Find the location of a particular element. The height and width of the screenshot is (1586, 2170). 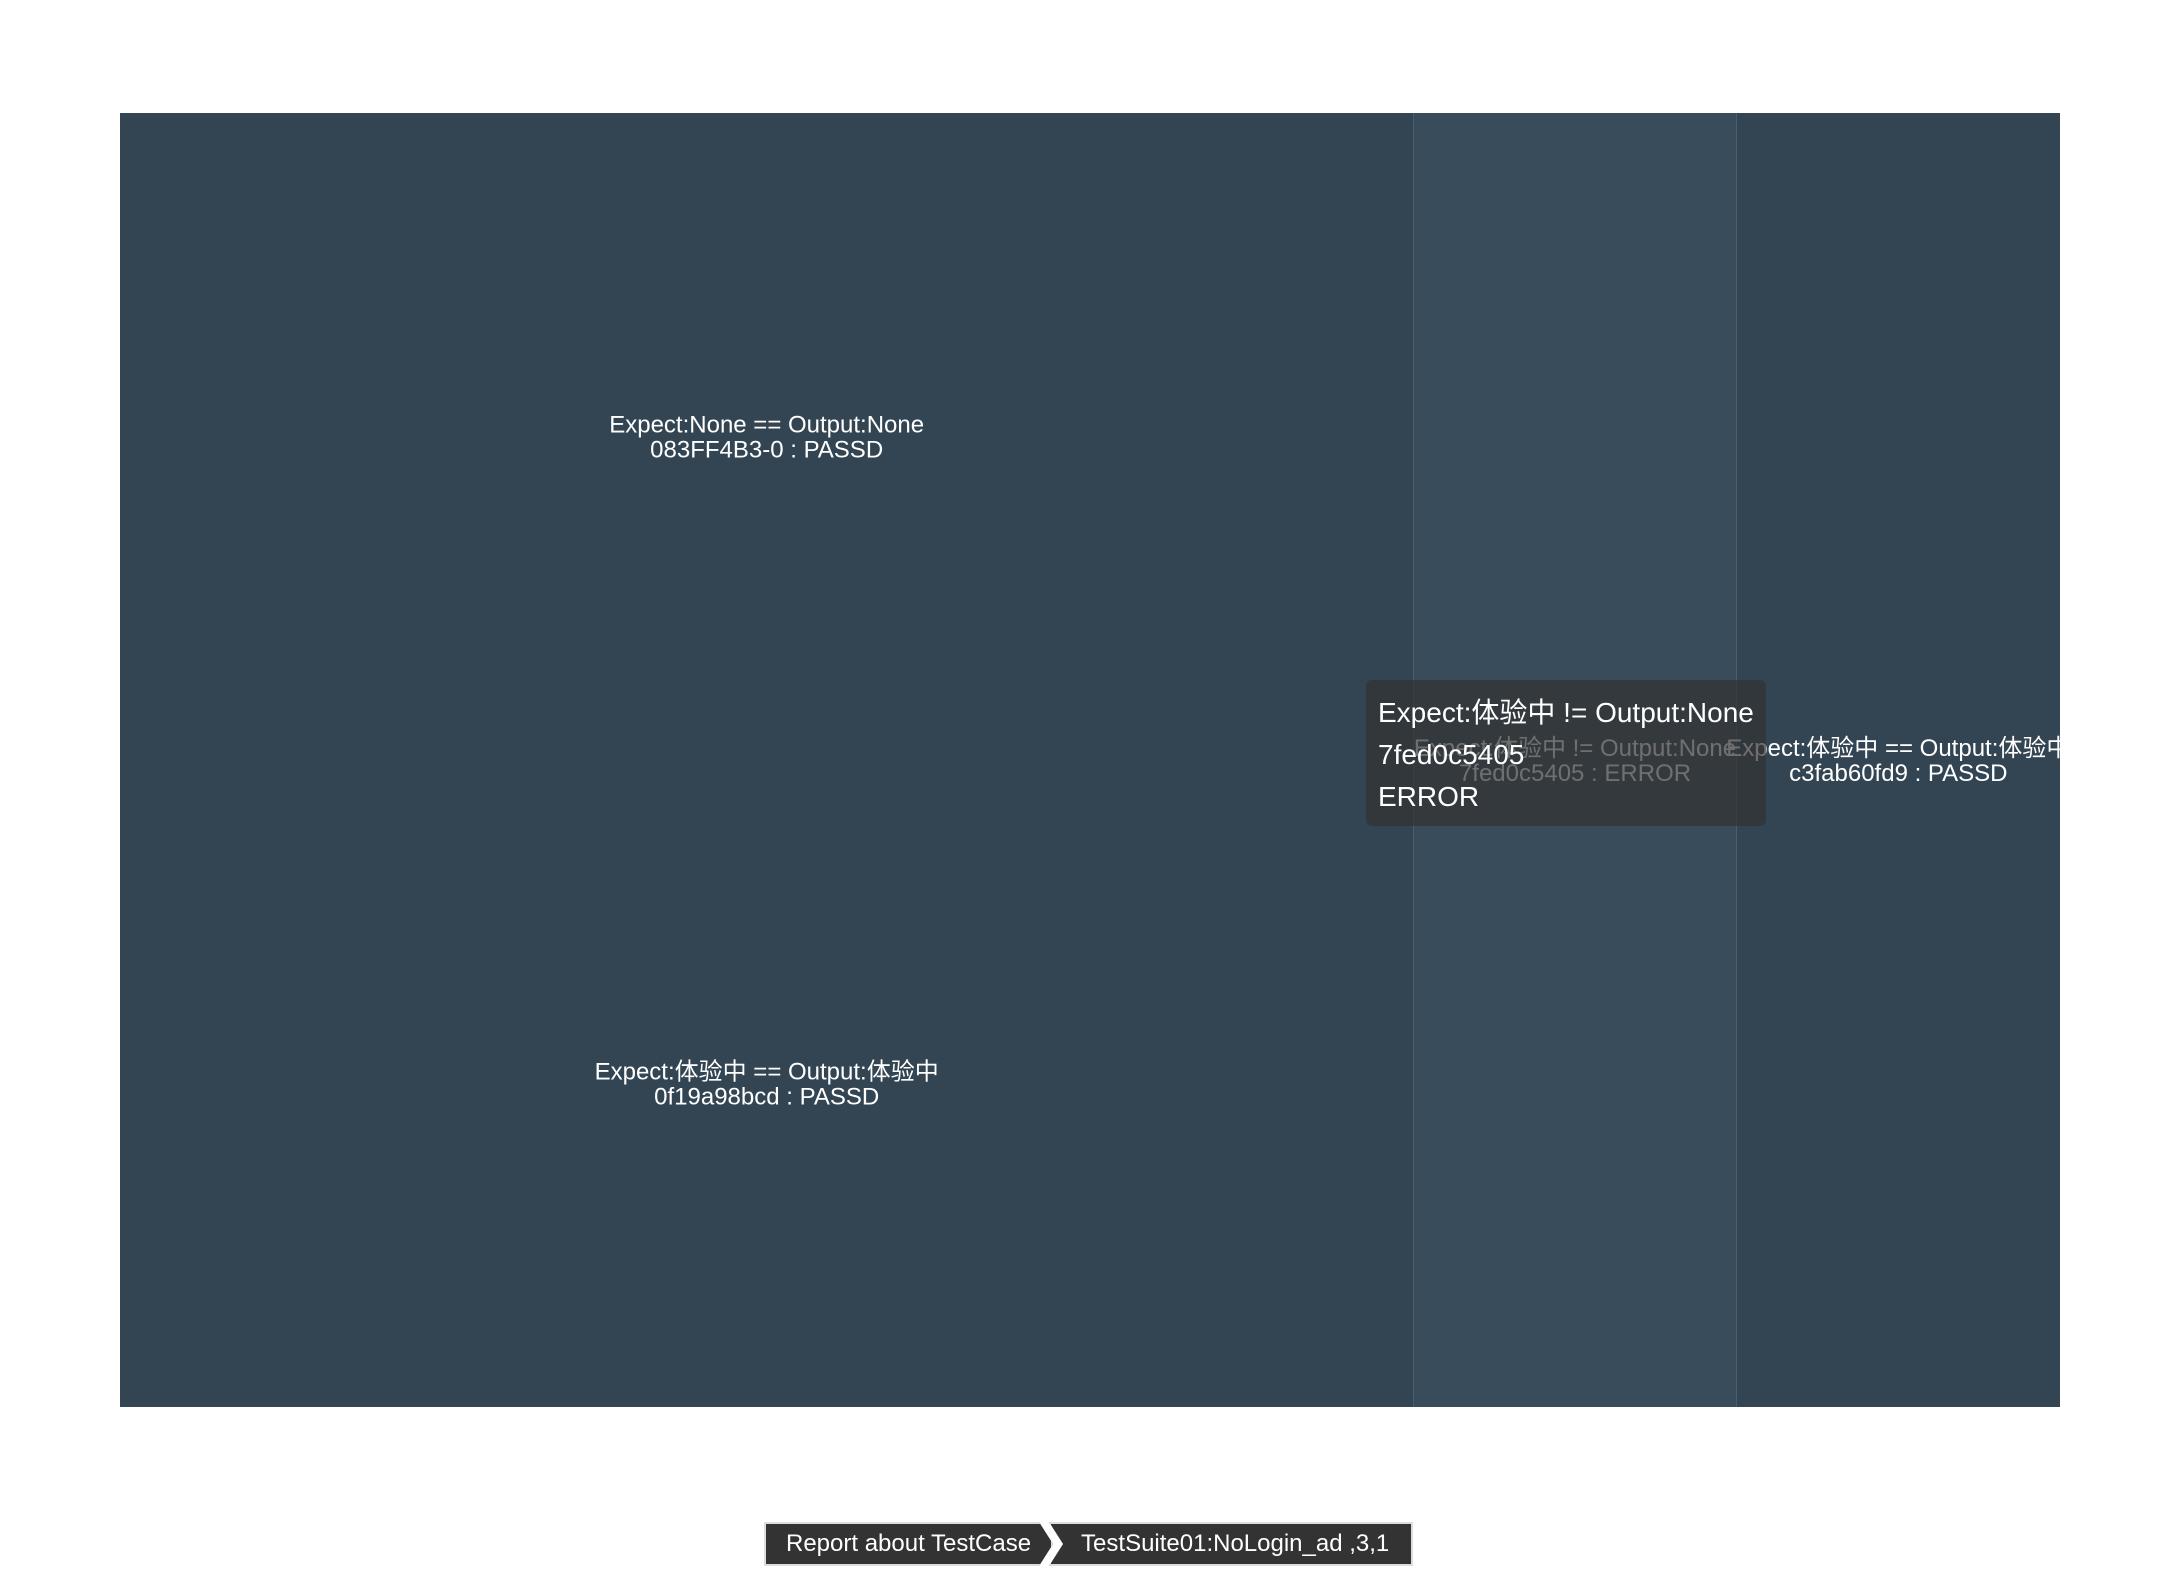

tooltip-line-id: 7fed0c5405 is located at coordinates (1451, 754).